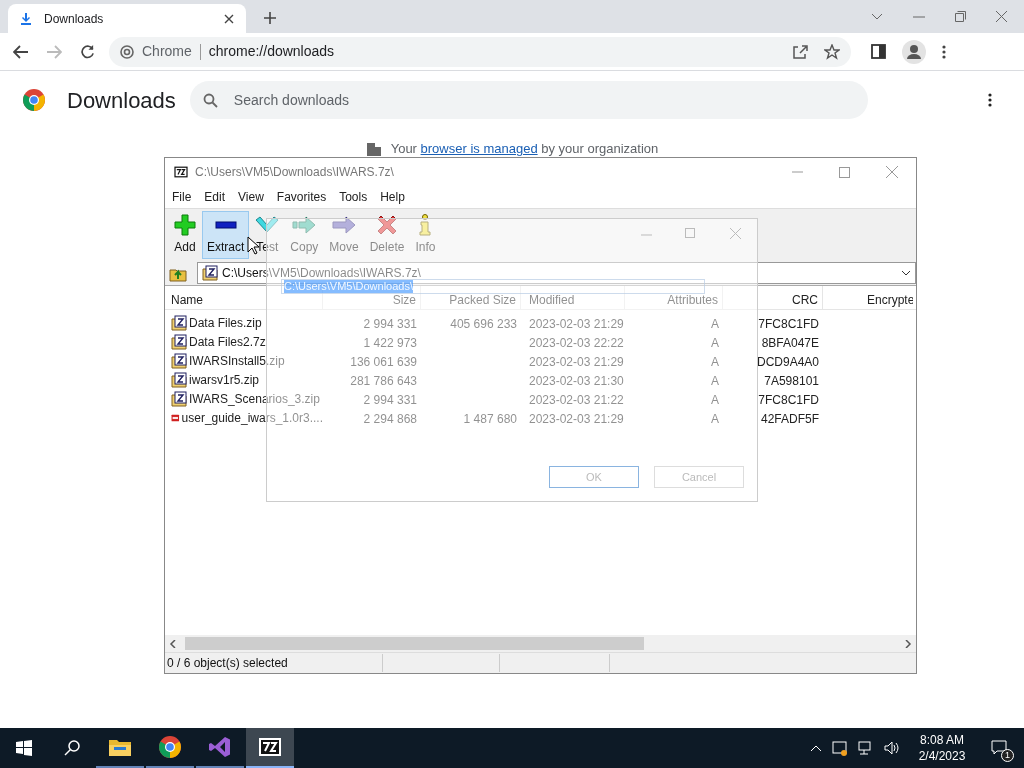  What do you see at coordinates (390, 419) in the screenshot?
I see `table-cell: 2 294 868` at bounding box center [390, 419].